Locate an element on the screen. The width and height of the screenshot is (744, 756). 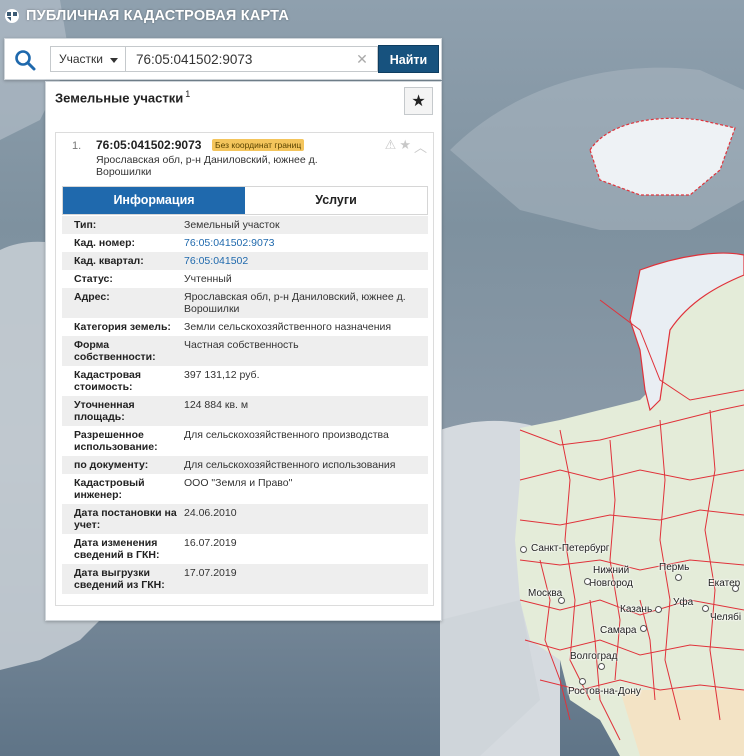
info-value: Для сельскохозяйственного производства is located at coordinates (286, 435).